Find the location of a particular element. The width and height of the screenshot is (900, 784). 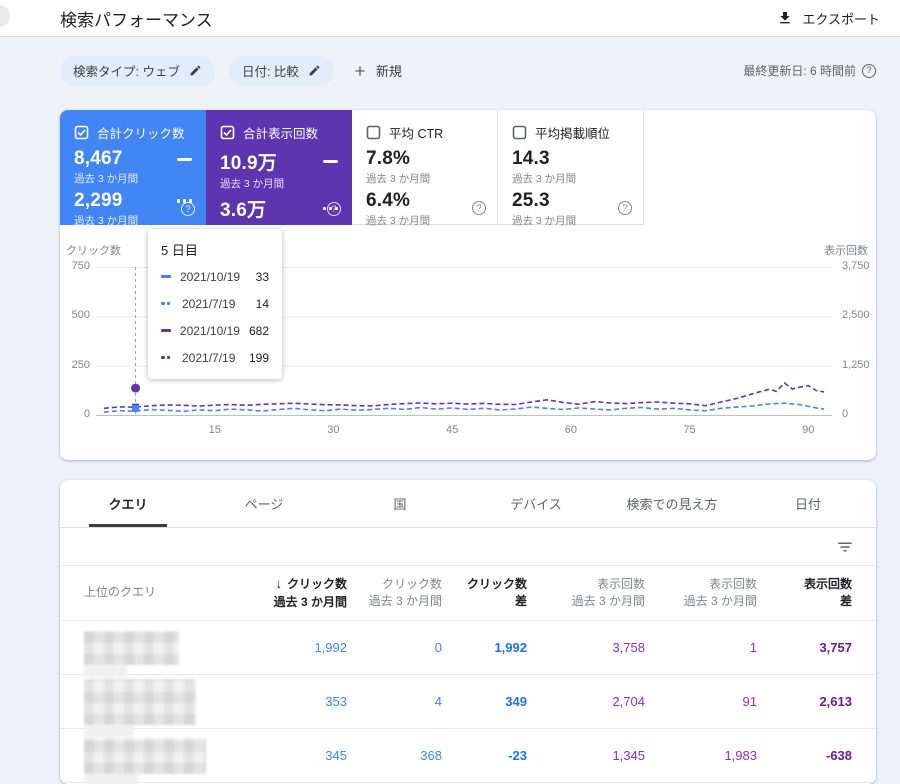

dimension-tabs: クエリ ページ 国 デバイス 検索での見え方 日付 is located at coordinates (468, 504).